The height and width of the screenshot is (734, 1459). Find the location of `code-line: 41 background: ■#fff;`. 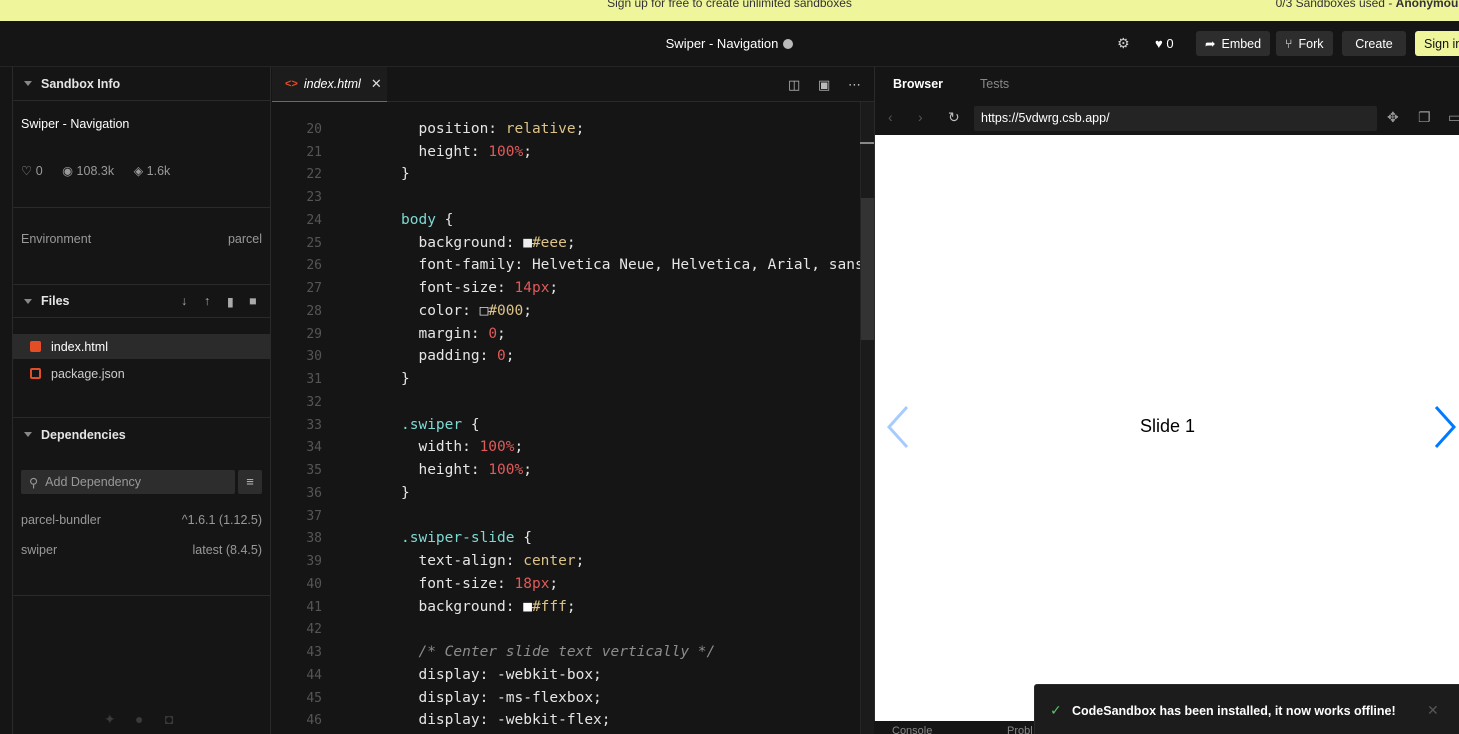

code-line: 41 background: ■#fff; is located at coordinates (573, 607).